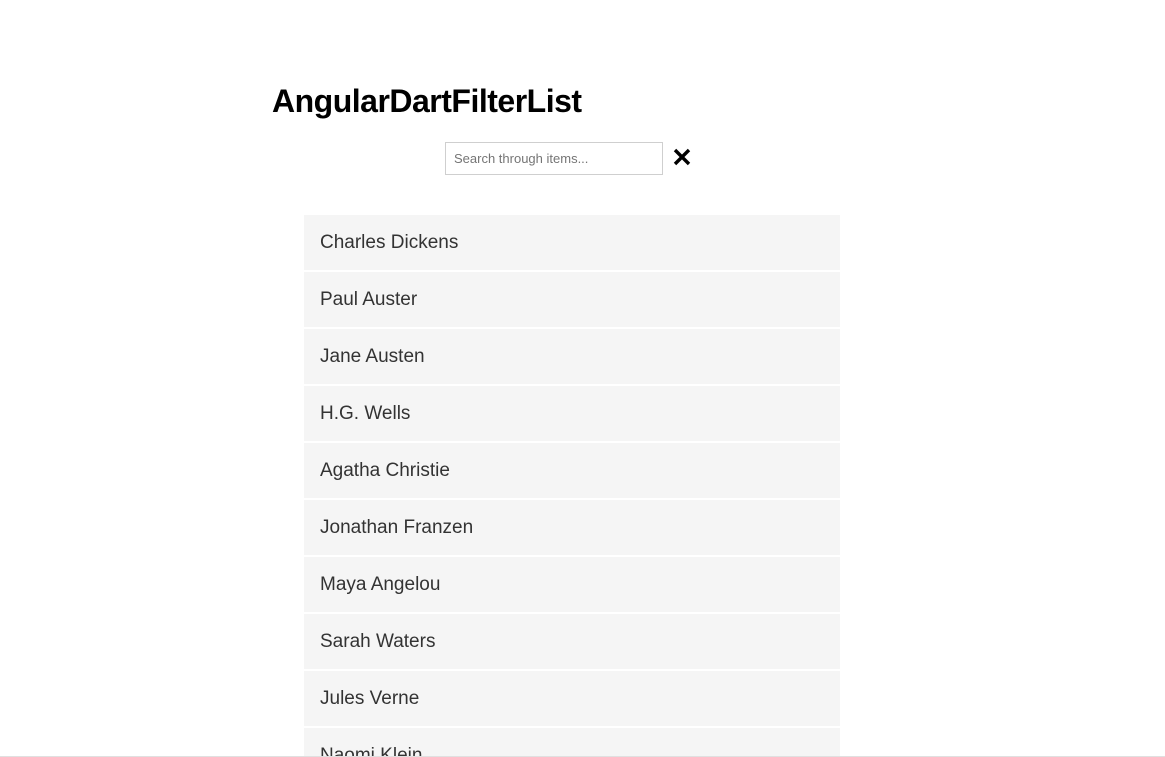 The height and width of the screenshot is (757, 1165). What do you see at coordinates (572, 242) in the screenshot?
I see `list-item: Charles Dickens` at bounding box center [572, 242].